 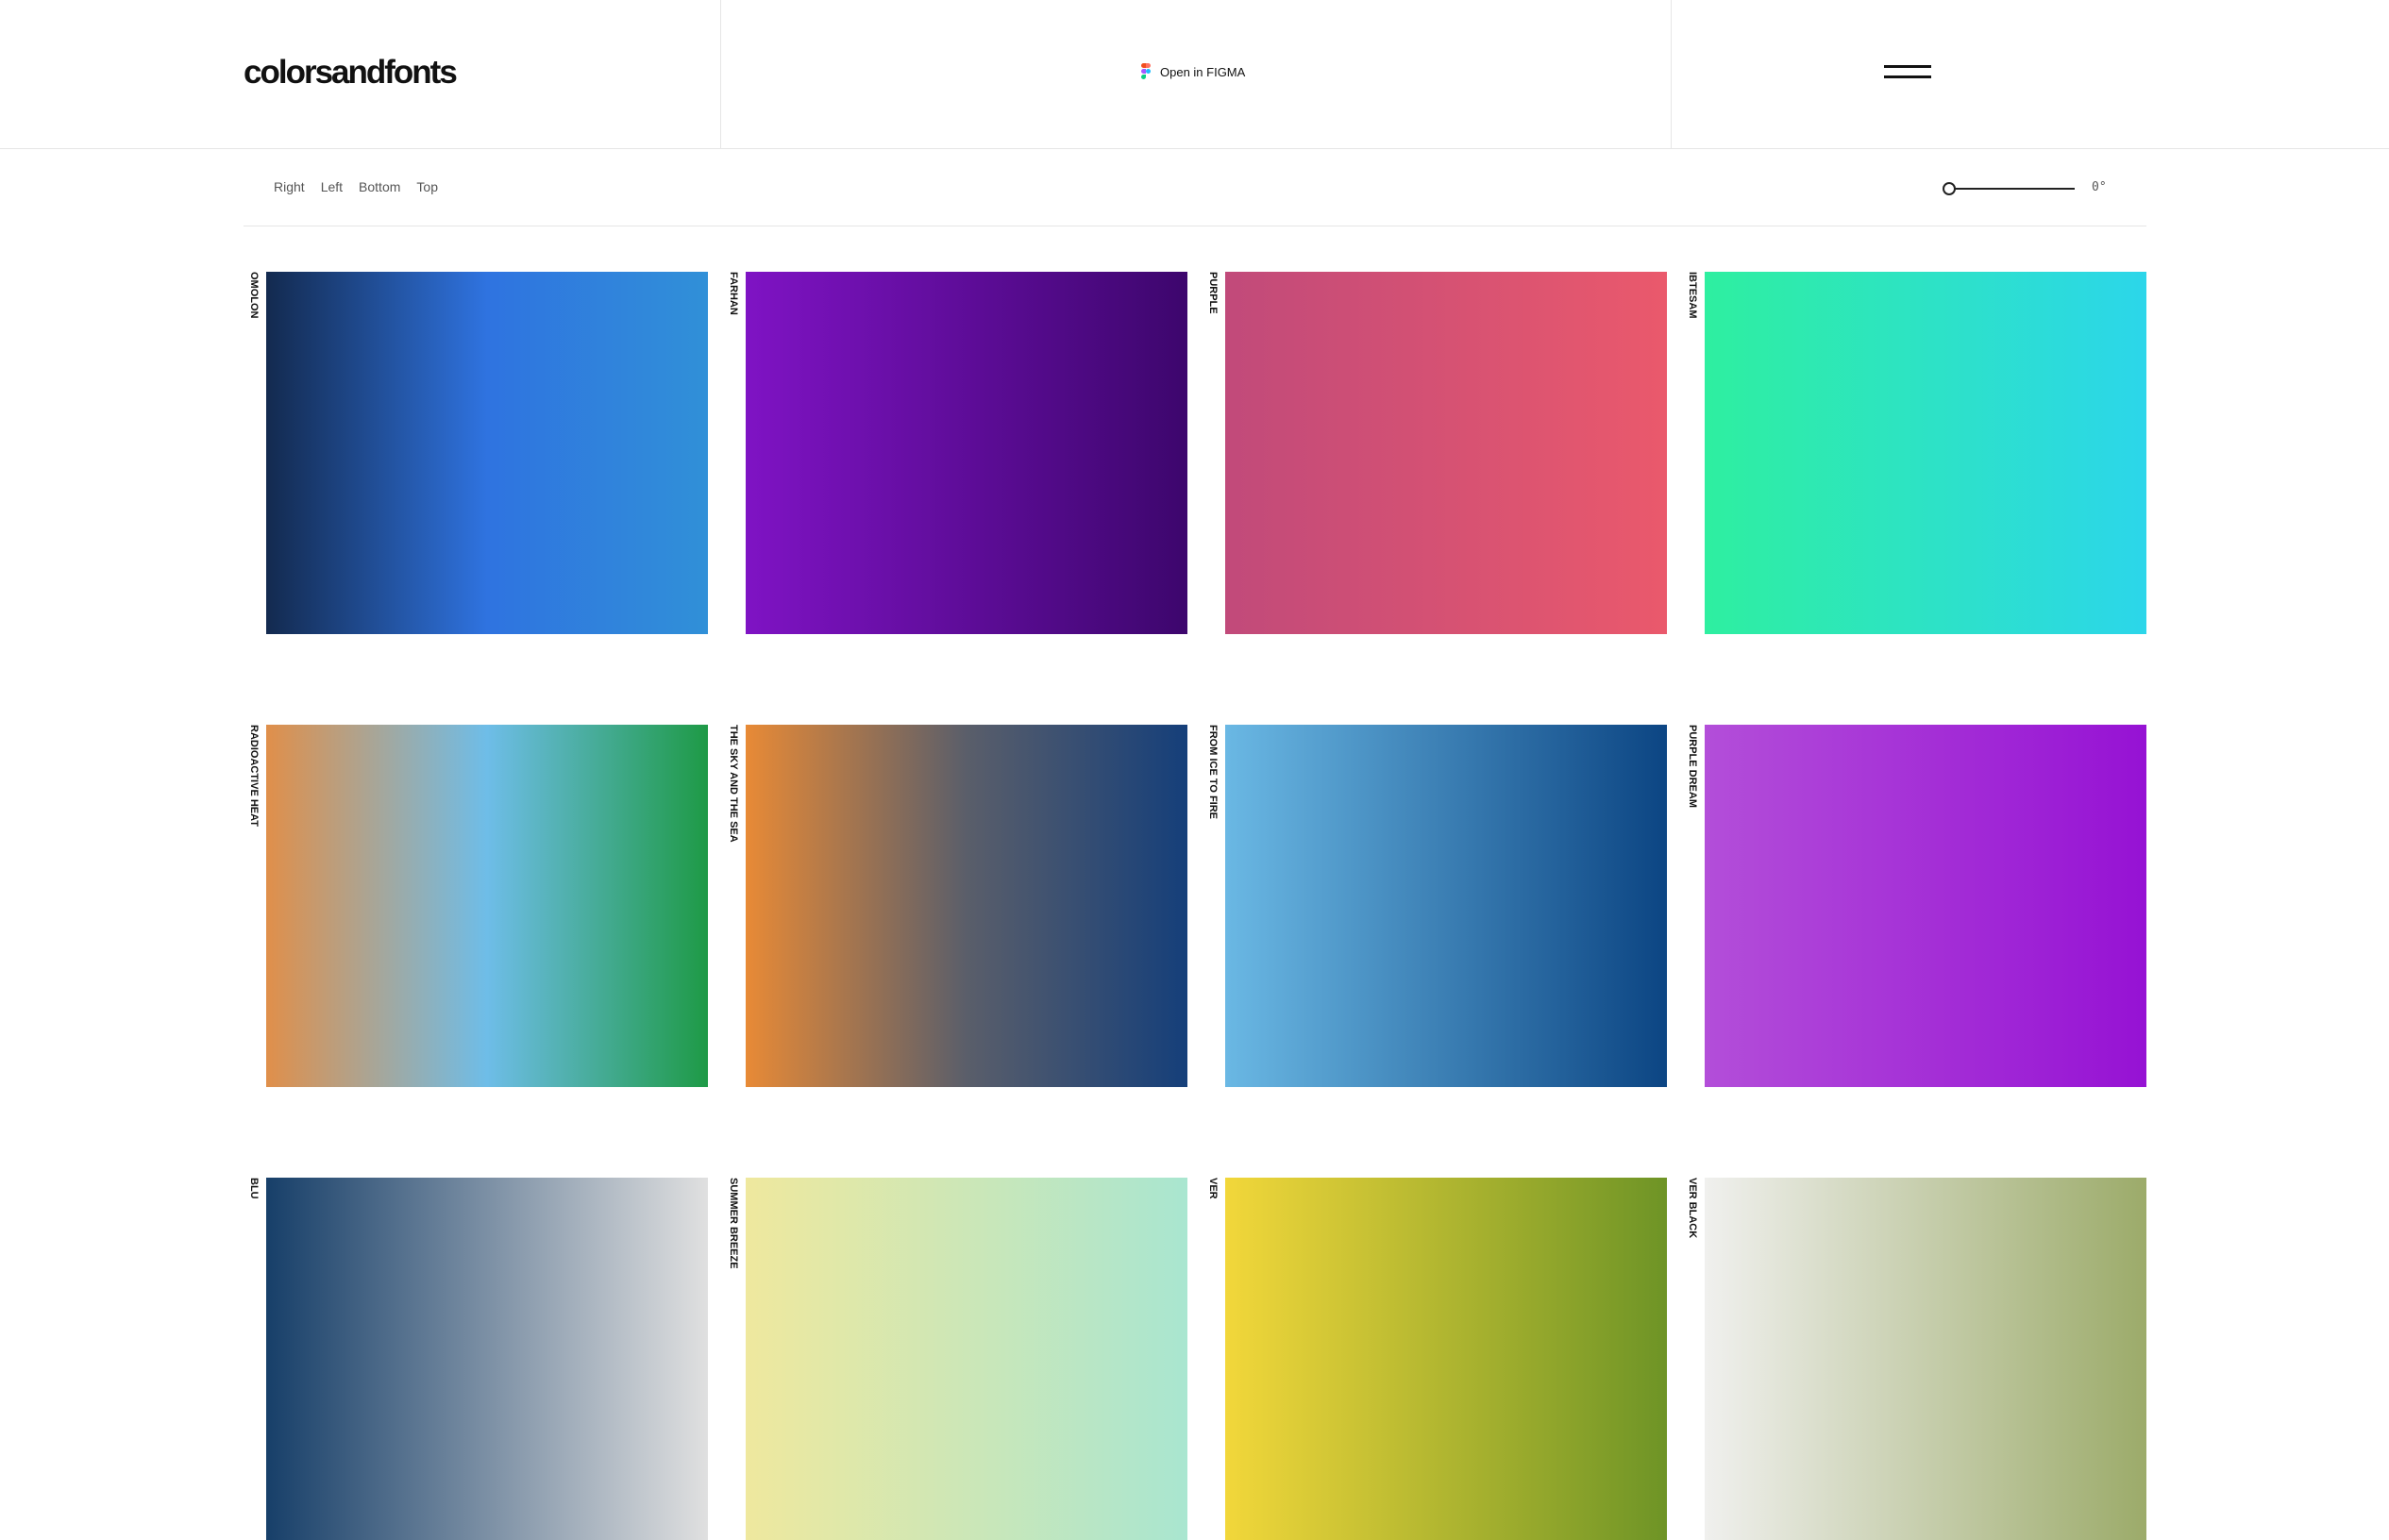 I want to click on logo: colorsandfonts, so click(x=351, y=73).